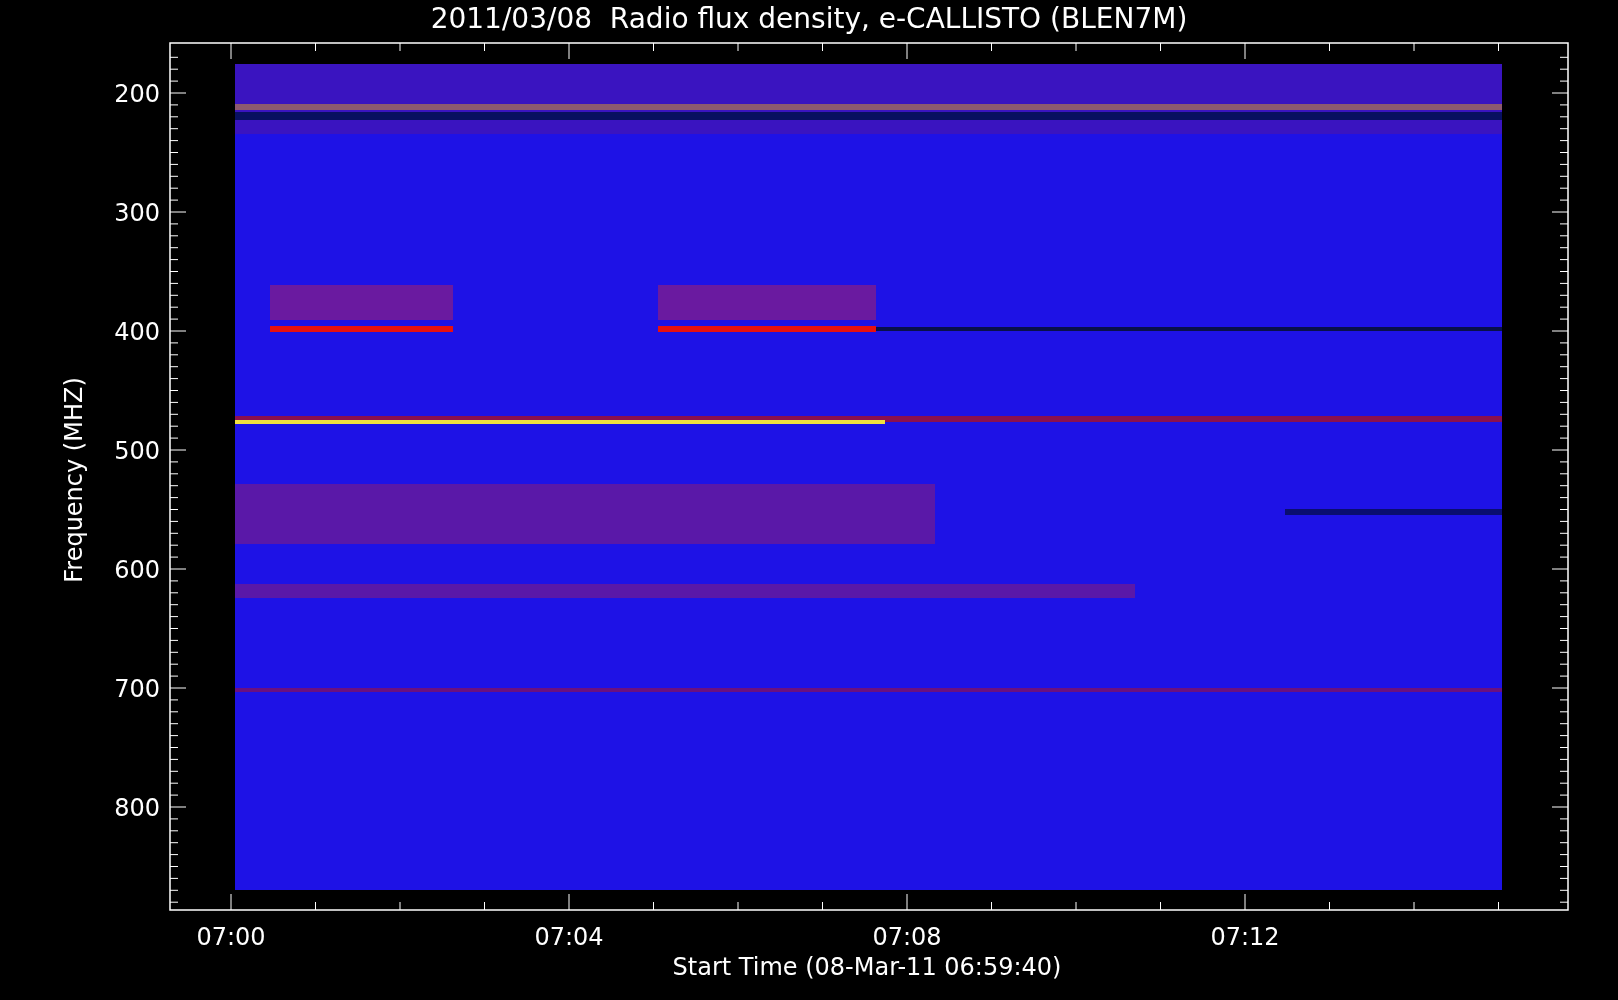 The width and height of the screenshot is (1618, 1000). I want to click on x-tick-label: 07:04, so click(569, 937).